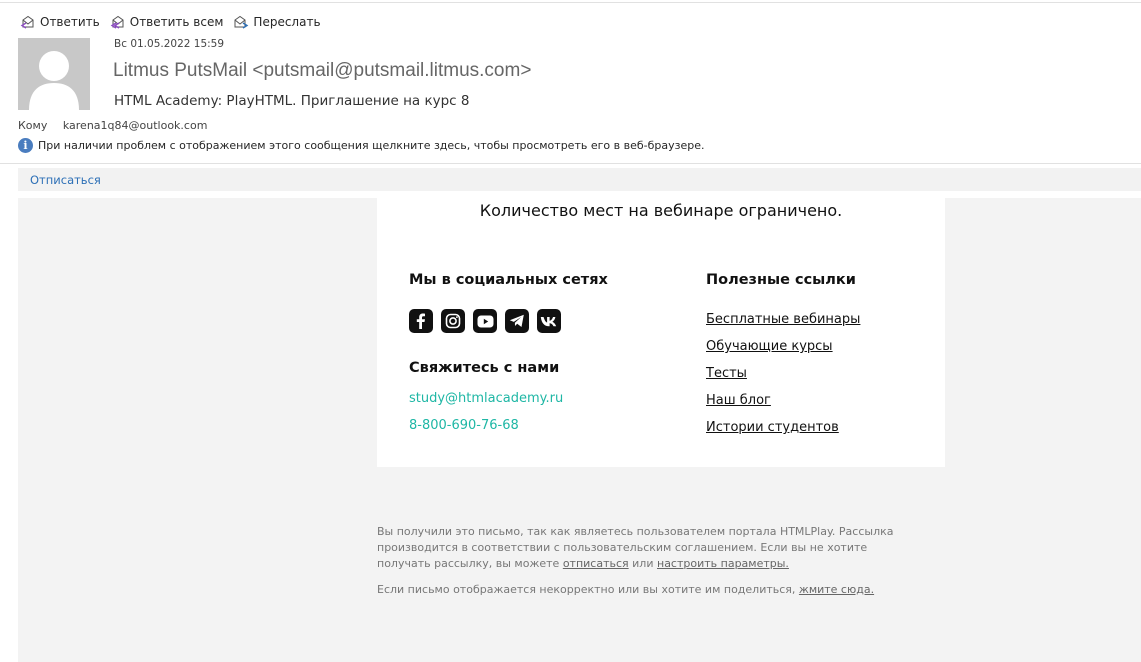 The height and width of the screenshot is (662, 1141). I want to click on recipient-address: karena1q84@outlook.com, so click(135, 125).